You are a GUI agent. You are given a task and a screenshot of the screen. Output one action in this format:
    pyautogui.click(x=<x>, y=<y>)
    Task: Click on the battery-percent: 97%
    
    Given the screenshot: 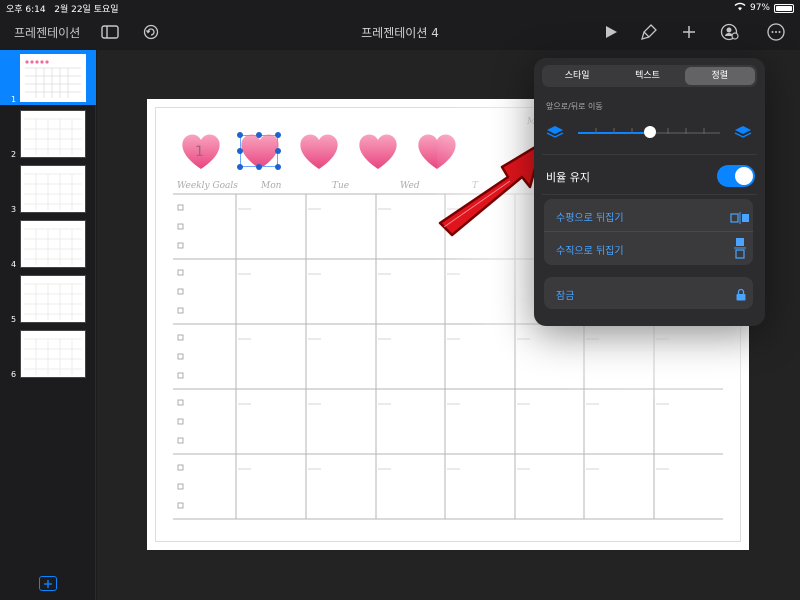 What is the action you would take?
    pyautogui.click(x=759, y=8)
    